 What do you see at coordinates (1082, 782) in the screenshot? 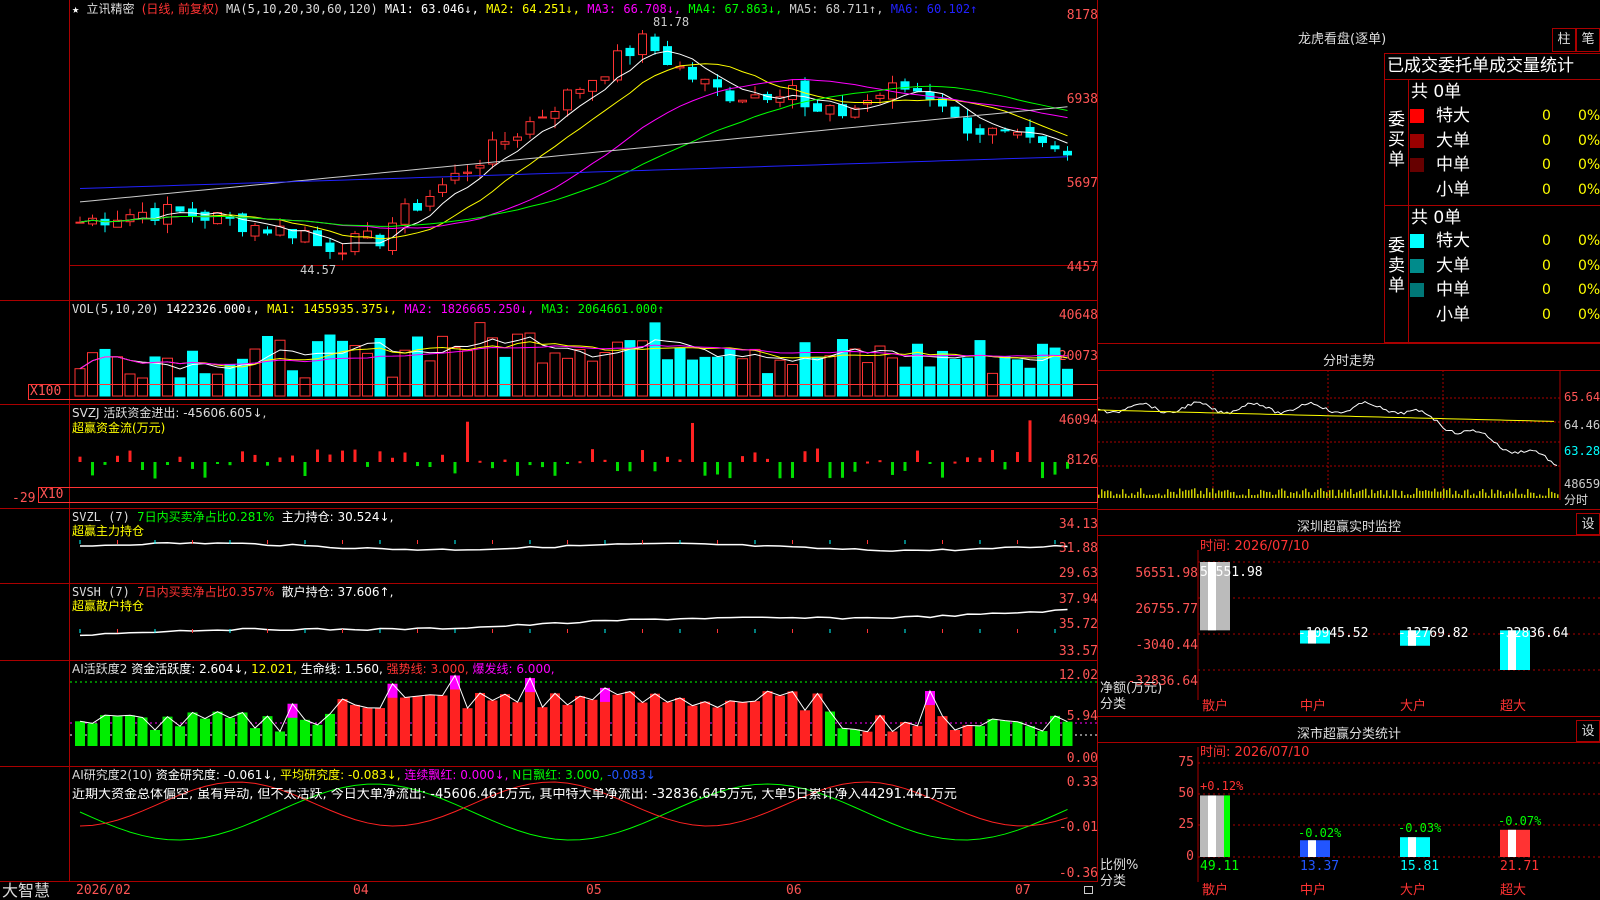
I see `ai2-y-1: 0.33` at bounding box center [1082, 782].